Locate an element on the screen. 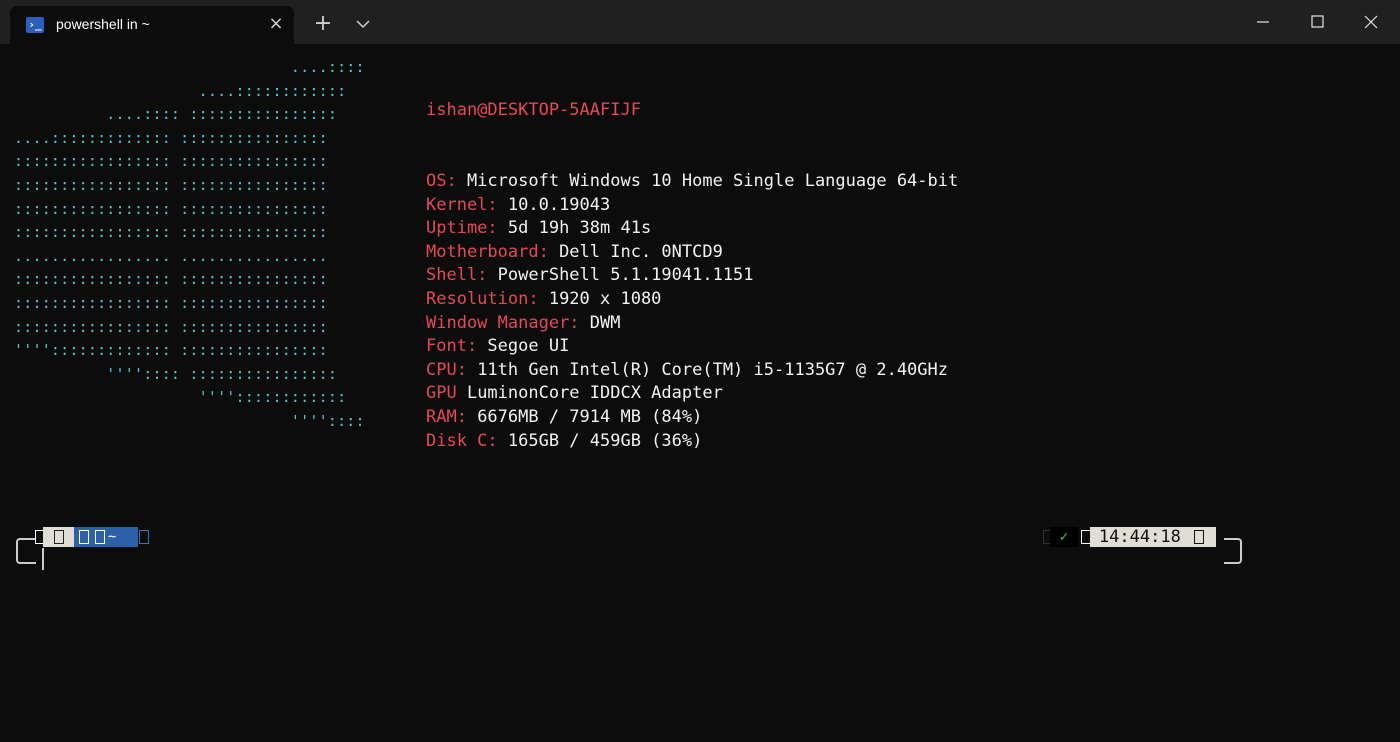 The image size is (1400, 742). close-tab-button: × is located at coordinates (276, 24).